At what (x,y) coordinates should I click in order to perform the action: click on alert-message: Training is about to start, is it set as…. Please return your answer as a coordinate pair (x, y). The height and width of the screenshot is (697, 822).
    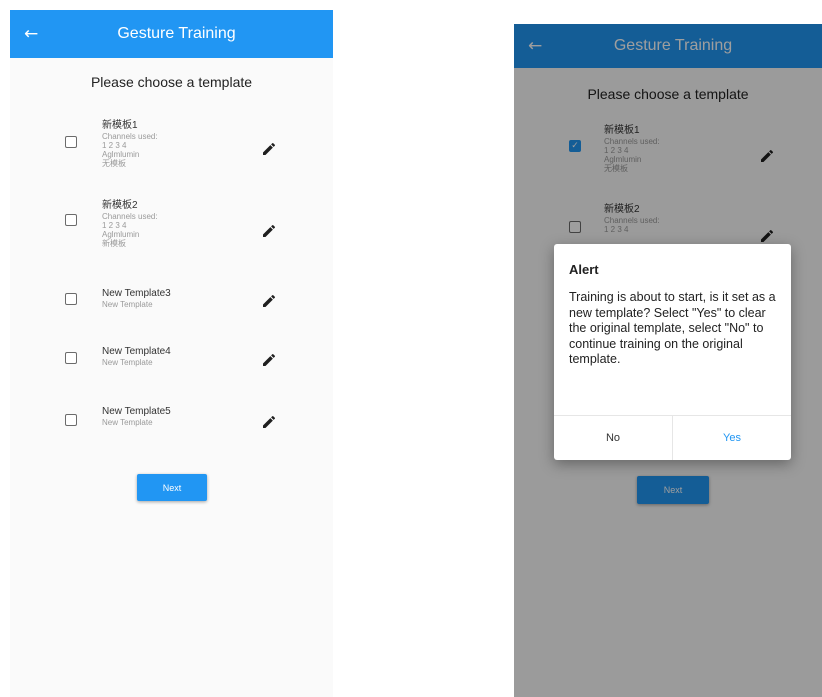
    Looking at the image, I should click on (672, 328).